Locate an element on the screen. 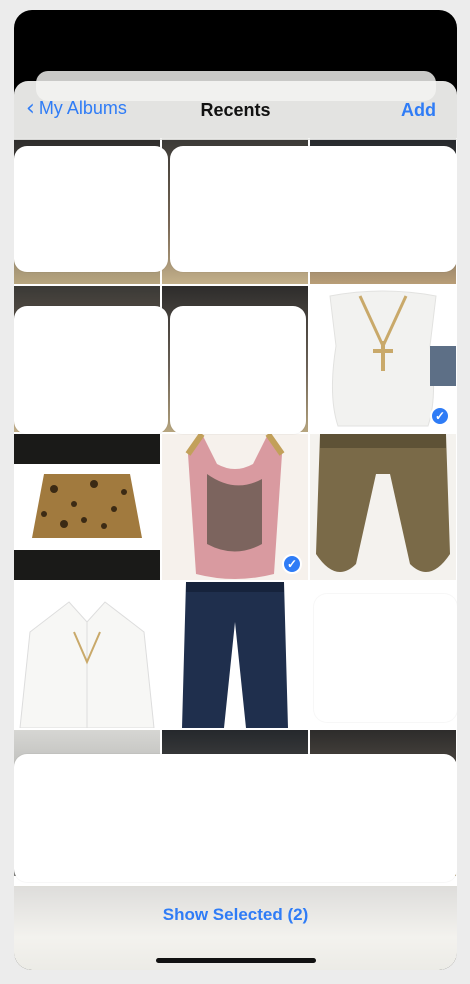 This screenshot has height=984, width=470. navigation-bar: ‹ My Albums Recents Add is located at coordinates (235, 110).